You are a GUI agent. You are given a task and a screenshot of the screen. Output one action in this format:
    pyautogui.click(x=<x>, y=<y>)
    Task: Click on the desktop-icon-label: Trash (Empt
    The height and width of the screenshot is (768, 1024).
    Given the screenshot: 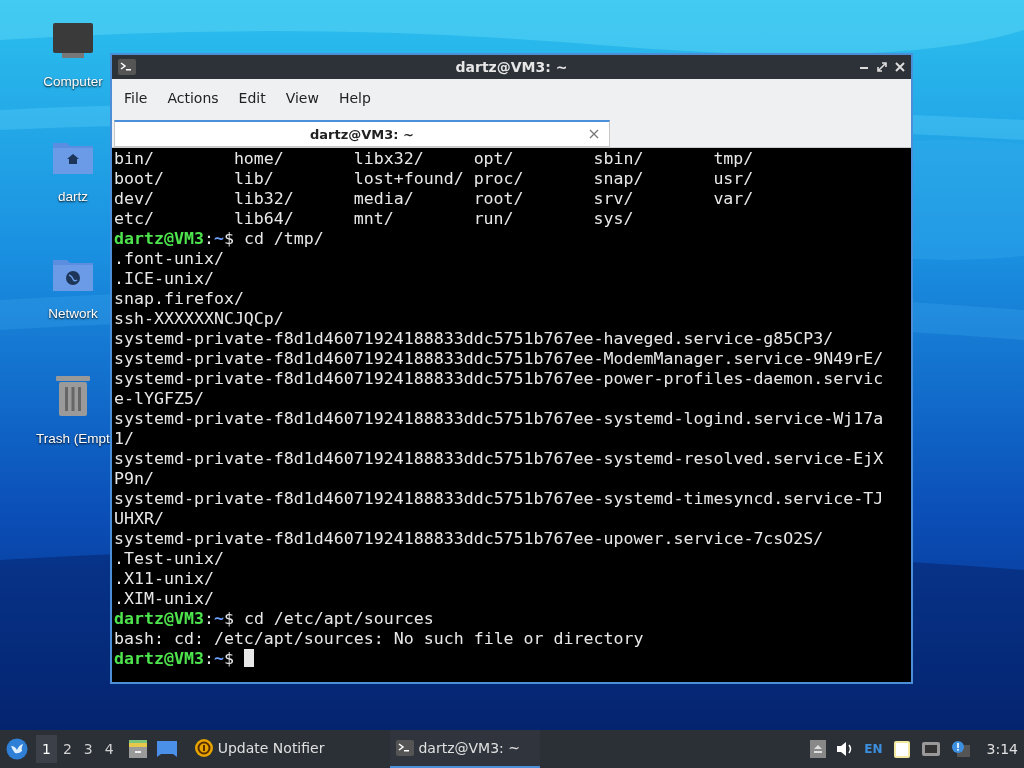 What is the action you would take?
    pyautogui.click(x=73, y=438)
    